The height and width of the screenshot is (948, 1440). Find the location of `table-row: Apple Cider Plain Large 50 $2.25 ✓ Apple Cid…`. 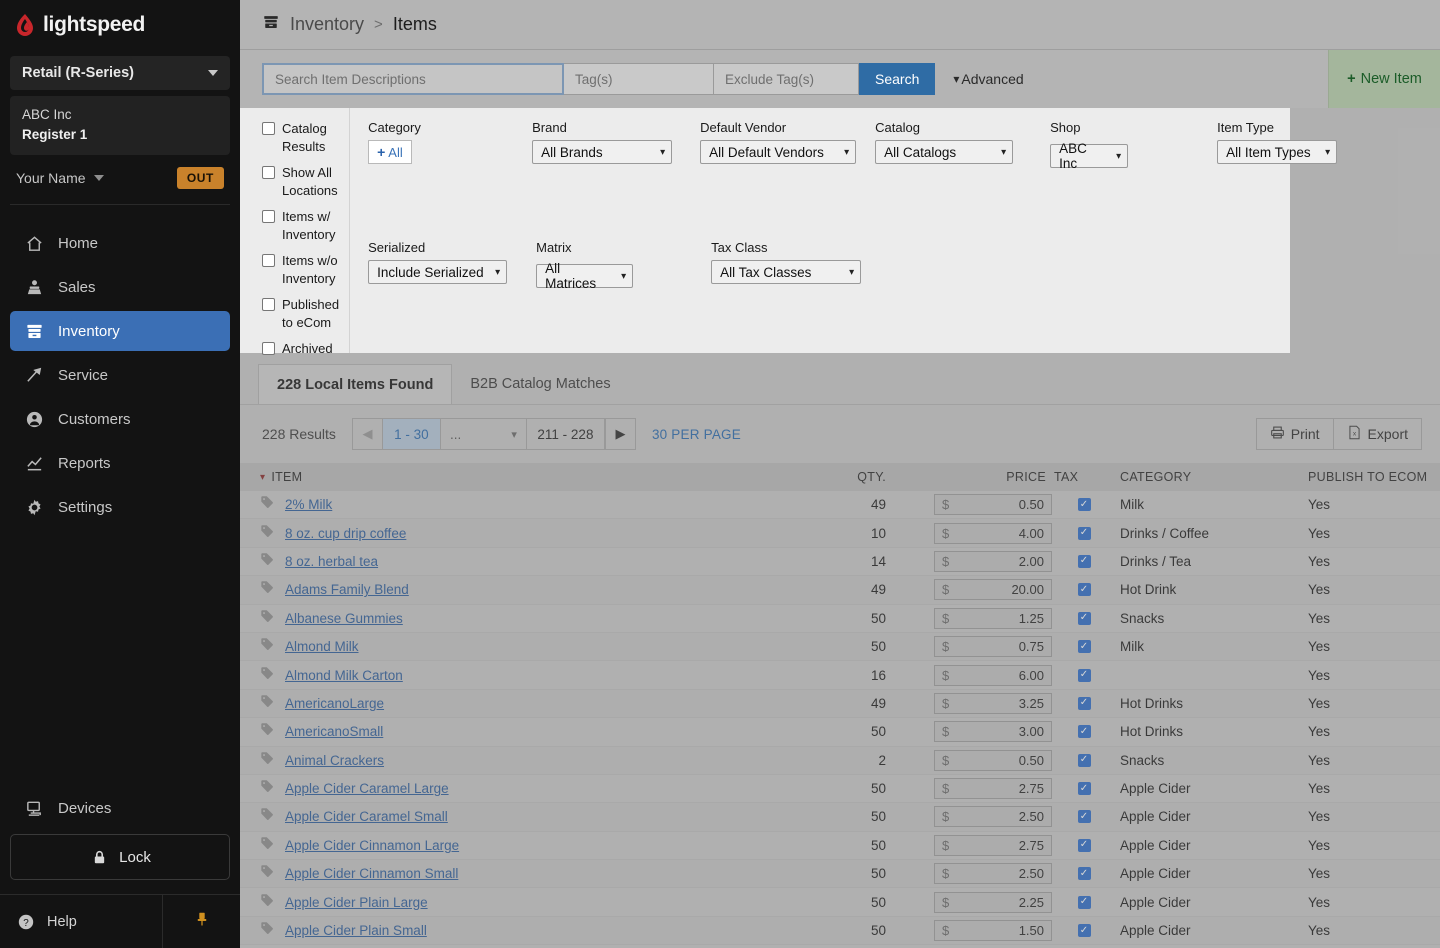

table-row: Apple Cider Plain Large 50 $2.25 ✓ Apple Cid… is located at coordinates (840, 902).